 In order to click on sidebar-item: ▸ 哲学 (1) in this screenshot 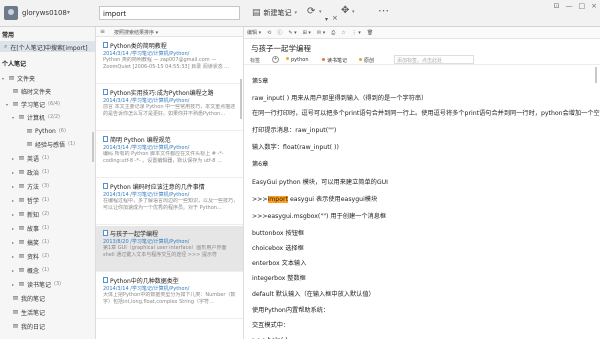, I will do `click(30, 200)`.